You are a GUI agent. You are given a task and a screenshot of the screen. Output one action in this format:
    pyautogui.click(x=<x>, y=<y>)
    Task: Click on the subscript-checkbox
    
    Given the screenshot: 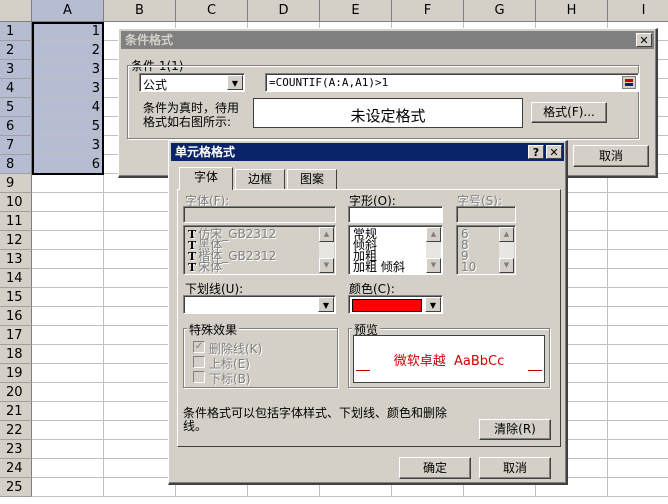 What is the action you would take?
    pyautogui.click(x=199, y=377)
    